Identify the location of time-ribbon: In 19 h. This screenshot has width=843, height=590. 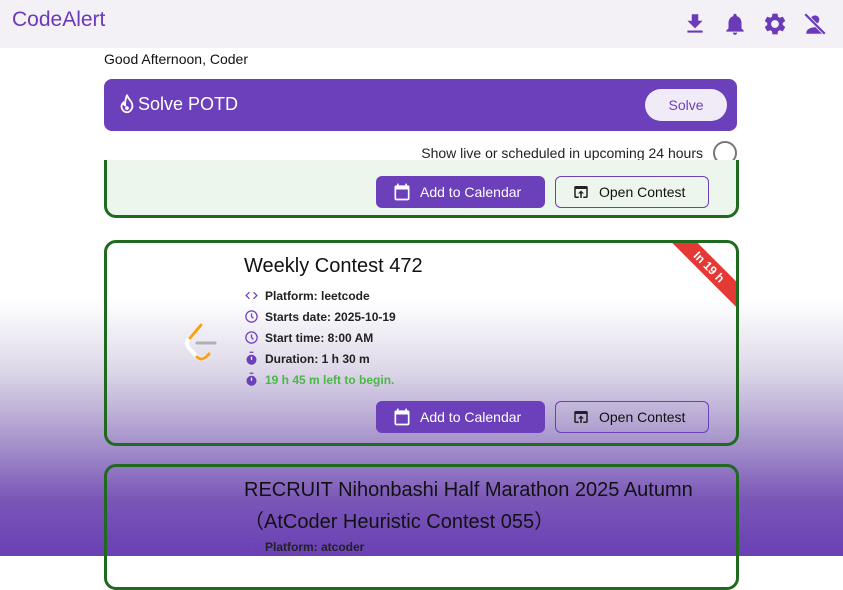
(699, 278).